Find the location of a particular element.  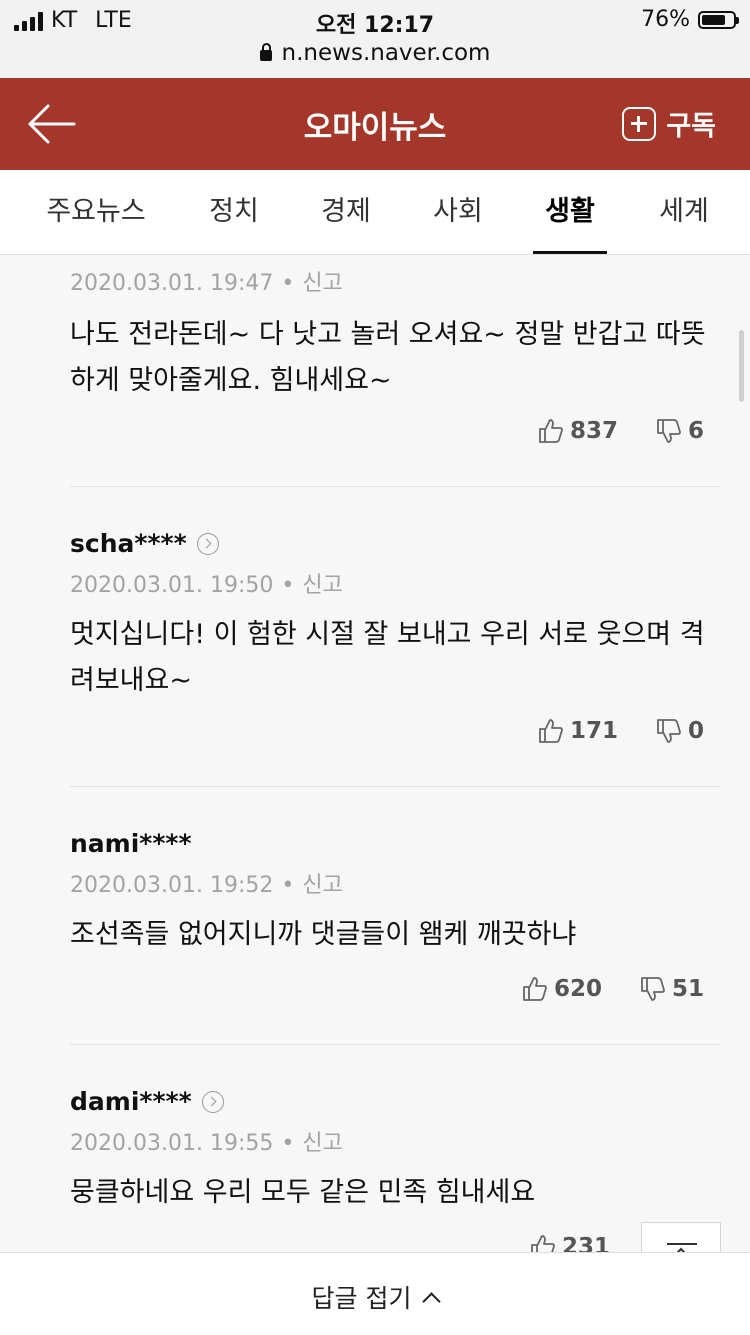

tab-politics: 정치 is located at coordinates (234, 212).